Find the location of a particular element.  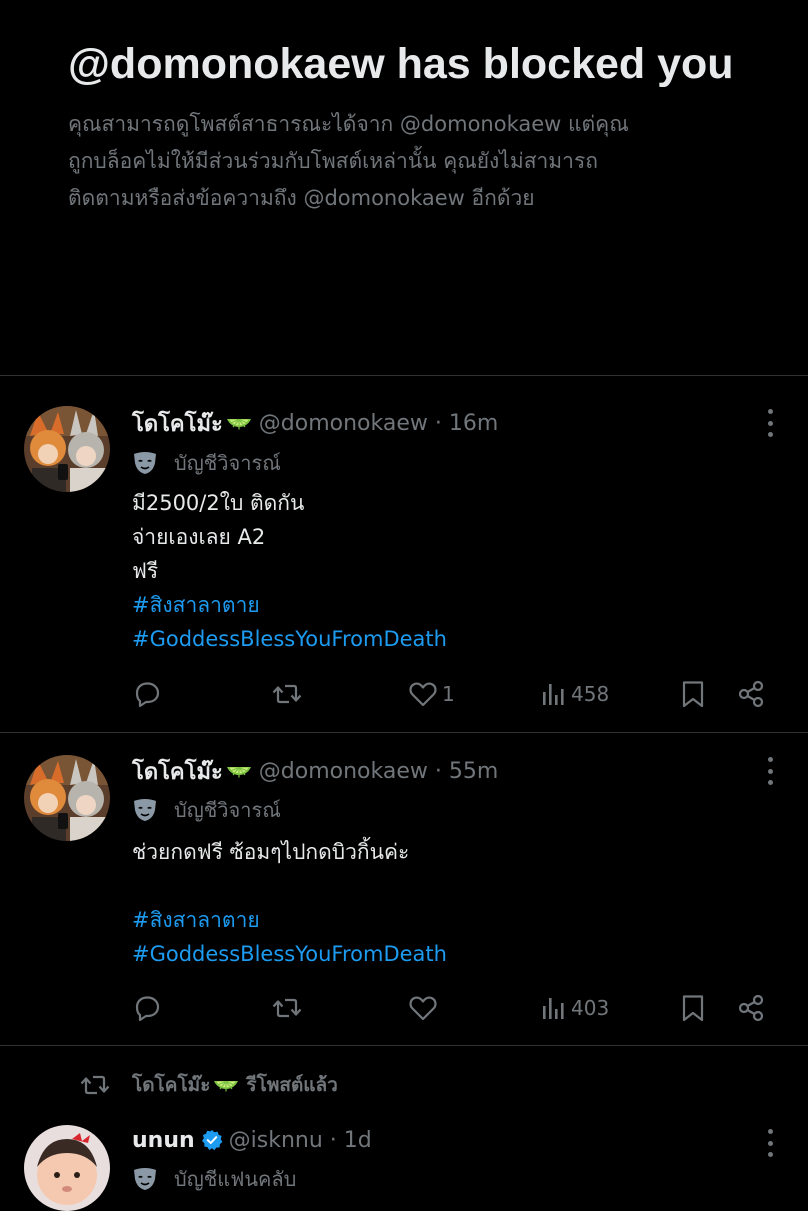

tweet-line: จ่ายเองเลย A2 is located at coordinates (199, 537).